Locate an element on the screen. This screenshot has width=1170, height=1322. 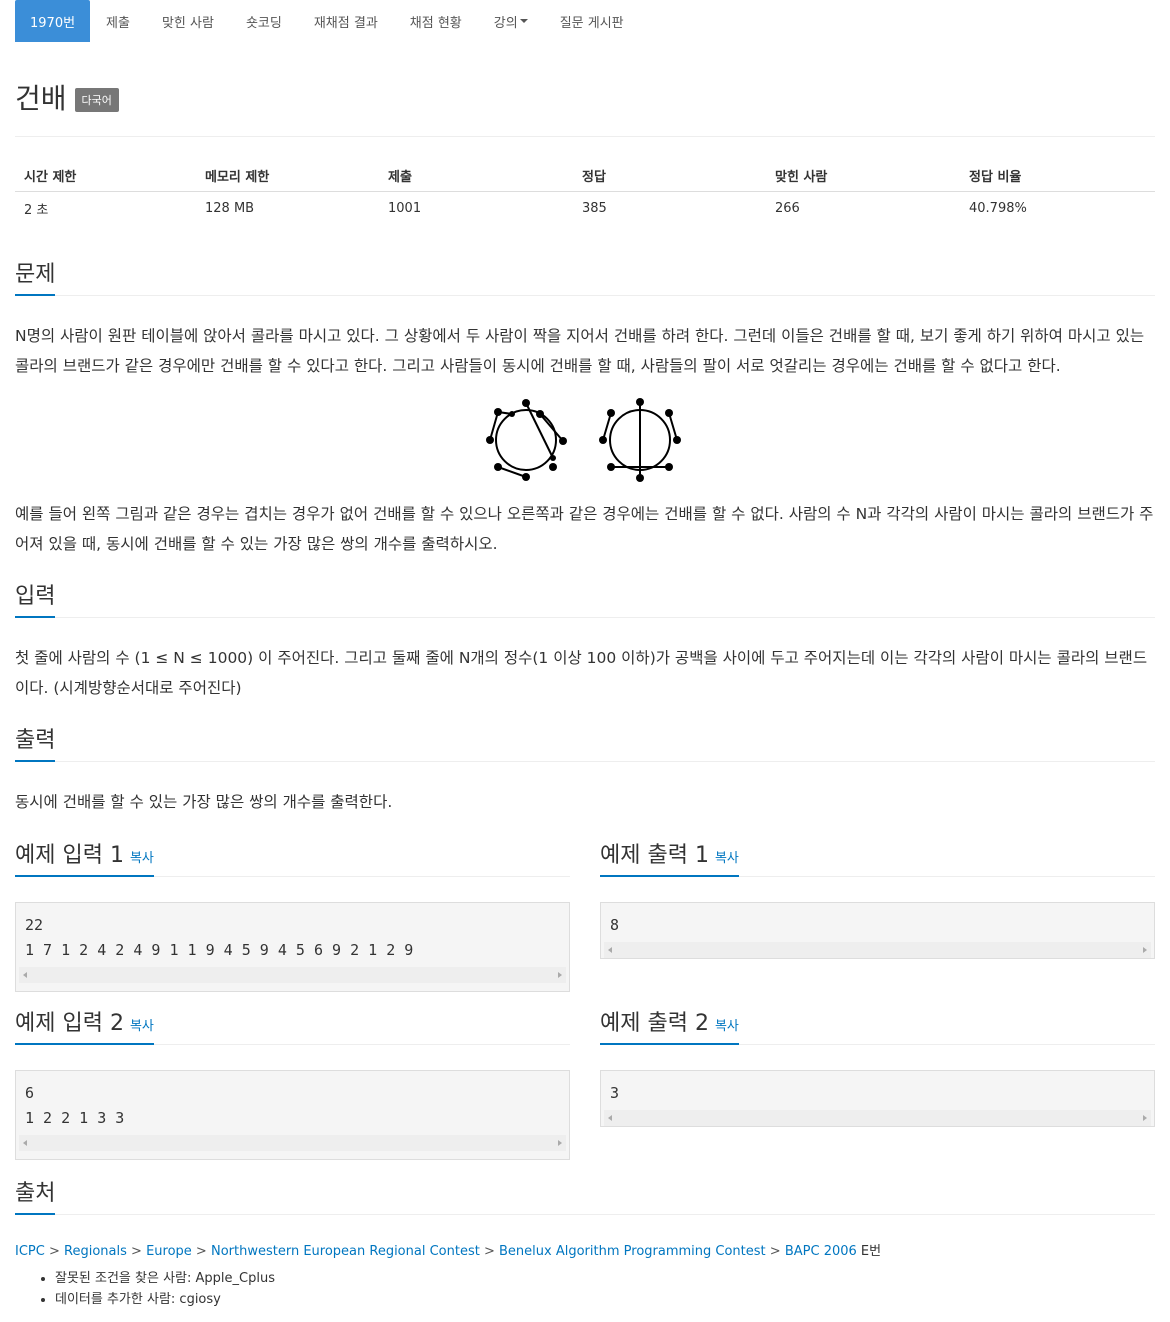
sample-input-1-heading: 예제 입력 1 복사 is located at coordinates (292, 858).